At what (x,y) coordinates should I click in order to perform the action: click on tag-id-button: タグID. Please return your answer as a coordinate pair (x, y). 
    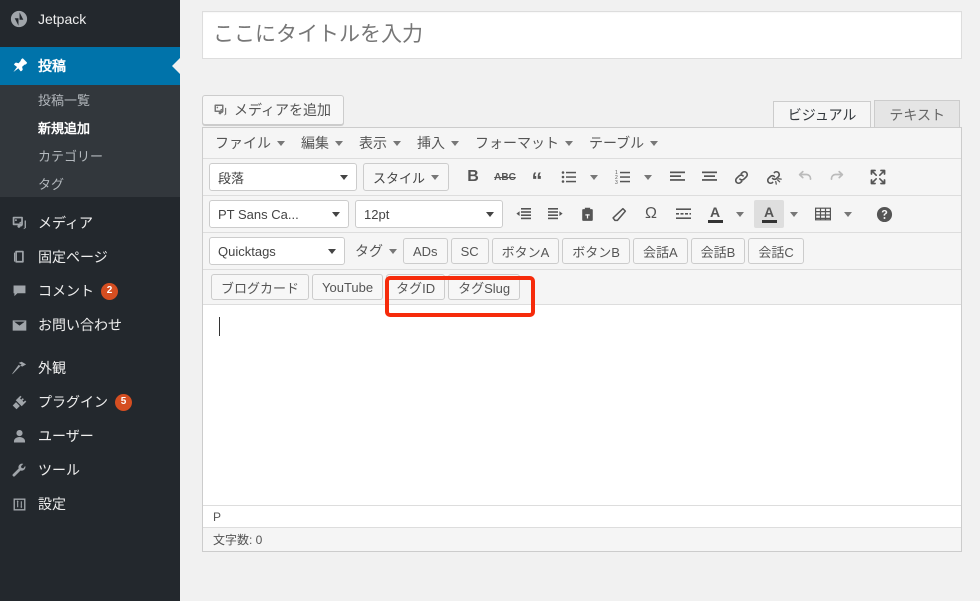
    Looking at the image, I should click on (416, 287).